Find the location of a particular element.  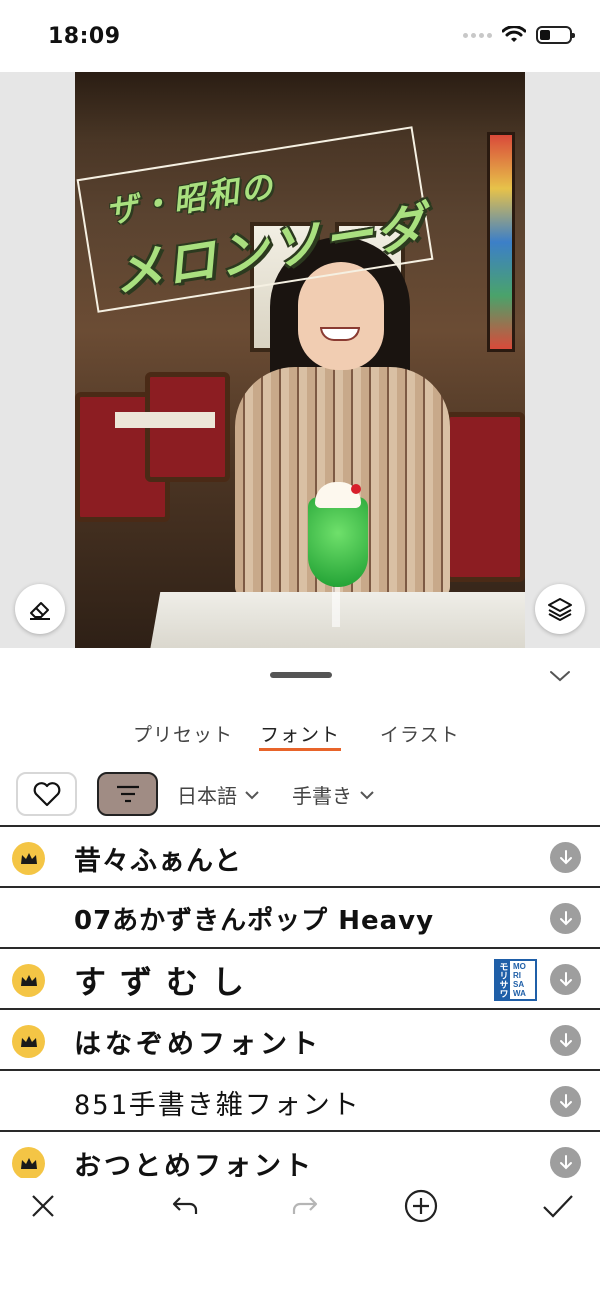

close-button is located at coordinates (43, 1206).